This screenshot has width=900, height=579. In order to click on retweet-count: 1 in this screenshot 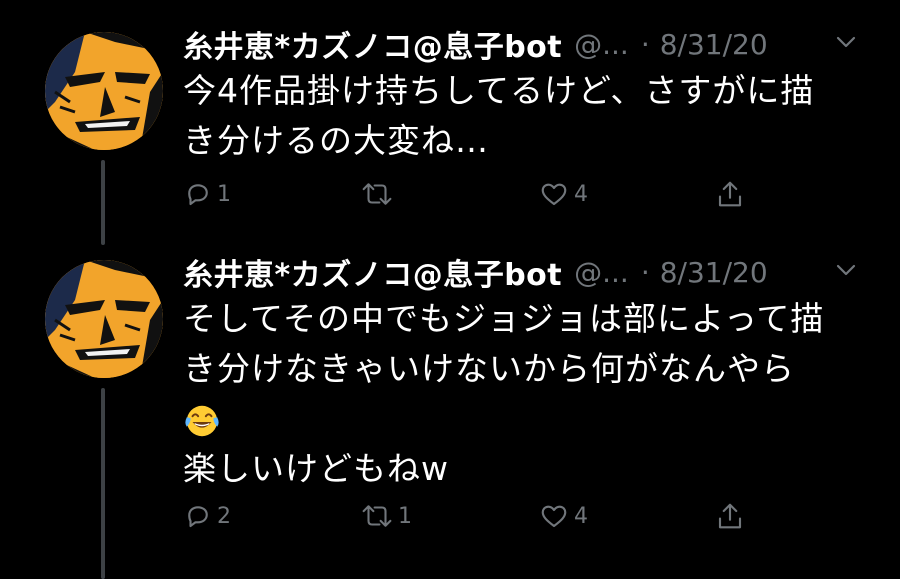, I will do `click(405, 516)`.